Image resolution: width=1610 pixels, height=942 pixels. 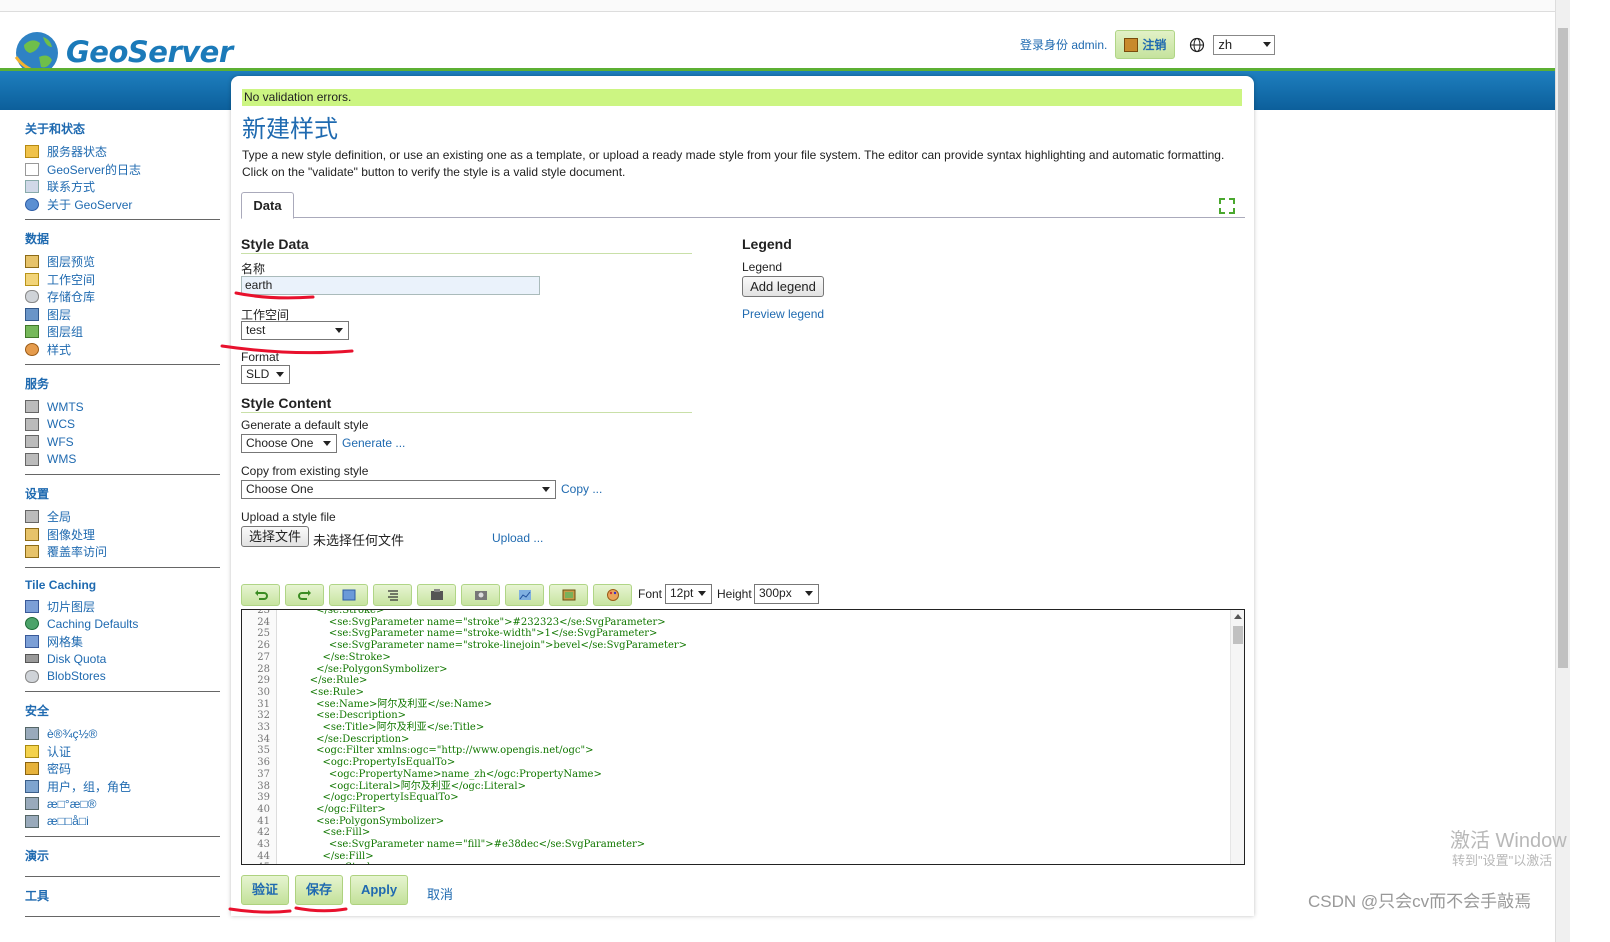 What do you see at coordinates (122, 205) in the screenshot?
I see `sidebar-item-about: 关于 GeoServer` at bounding box center [122, 205].